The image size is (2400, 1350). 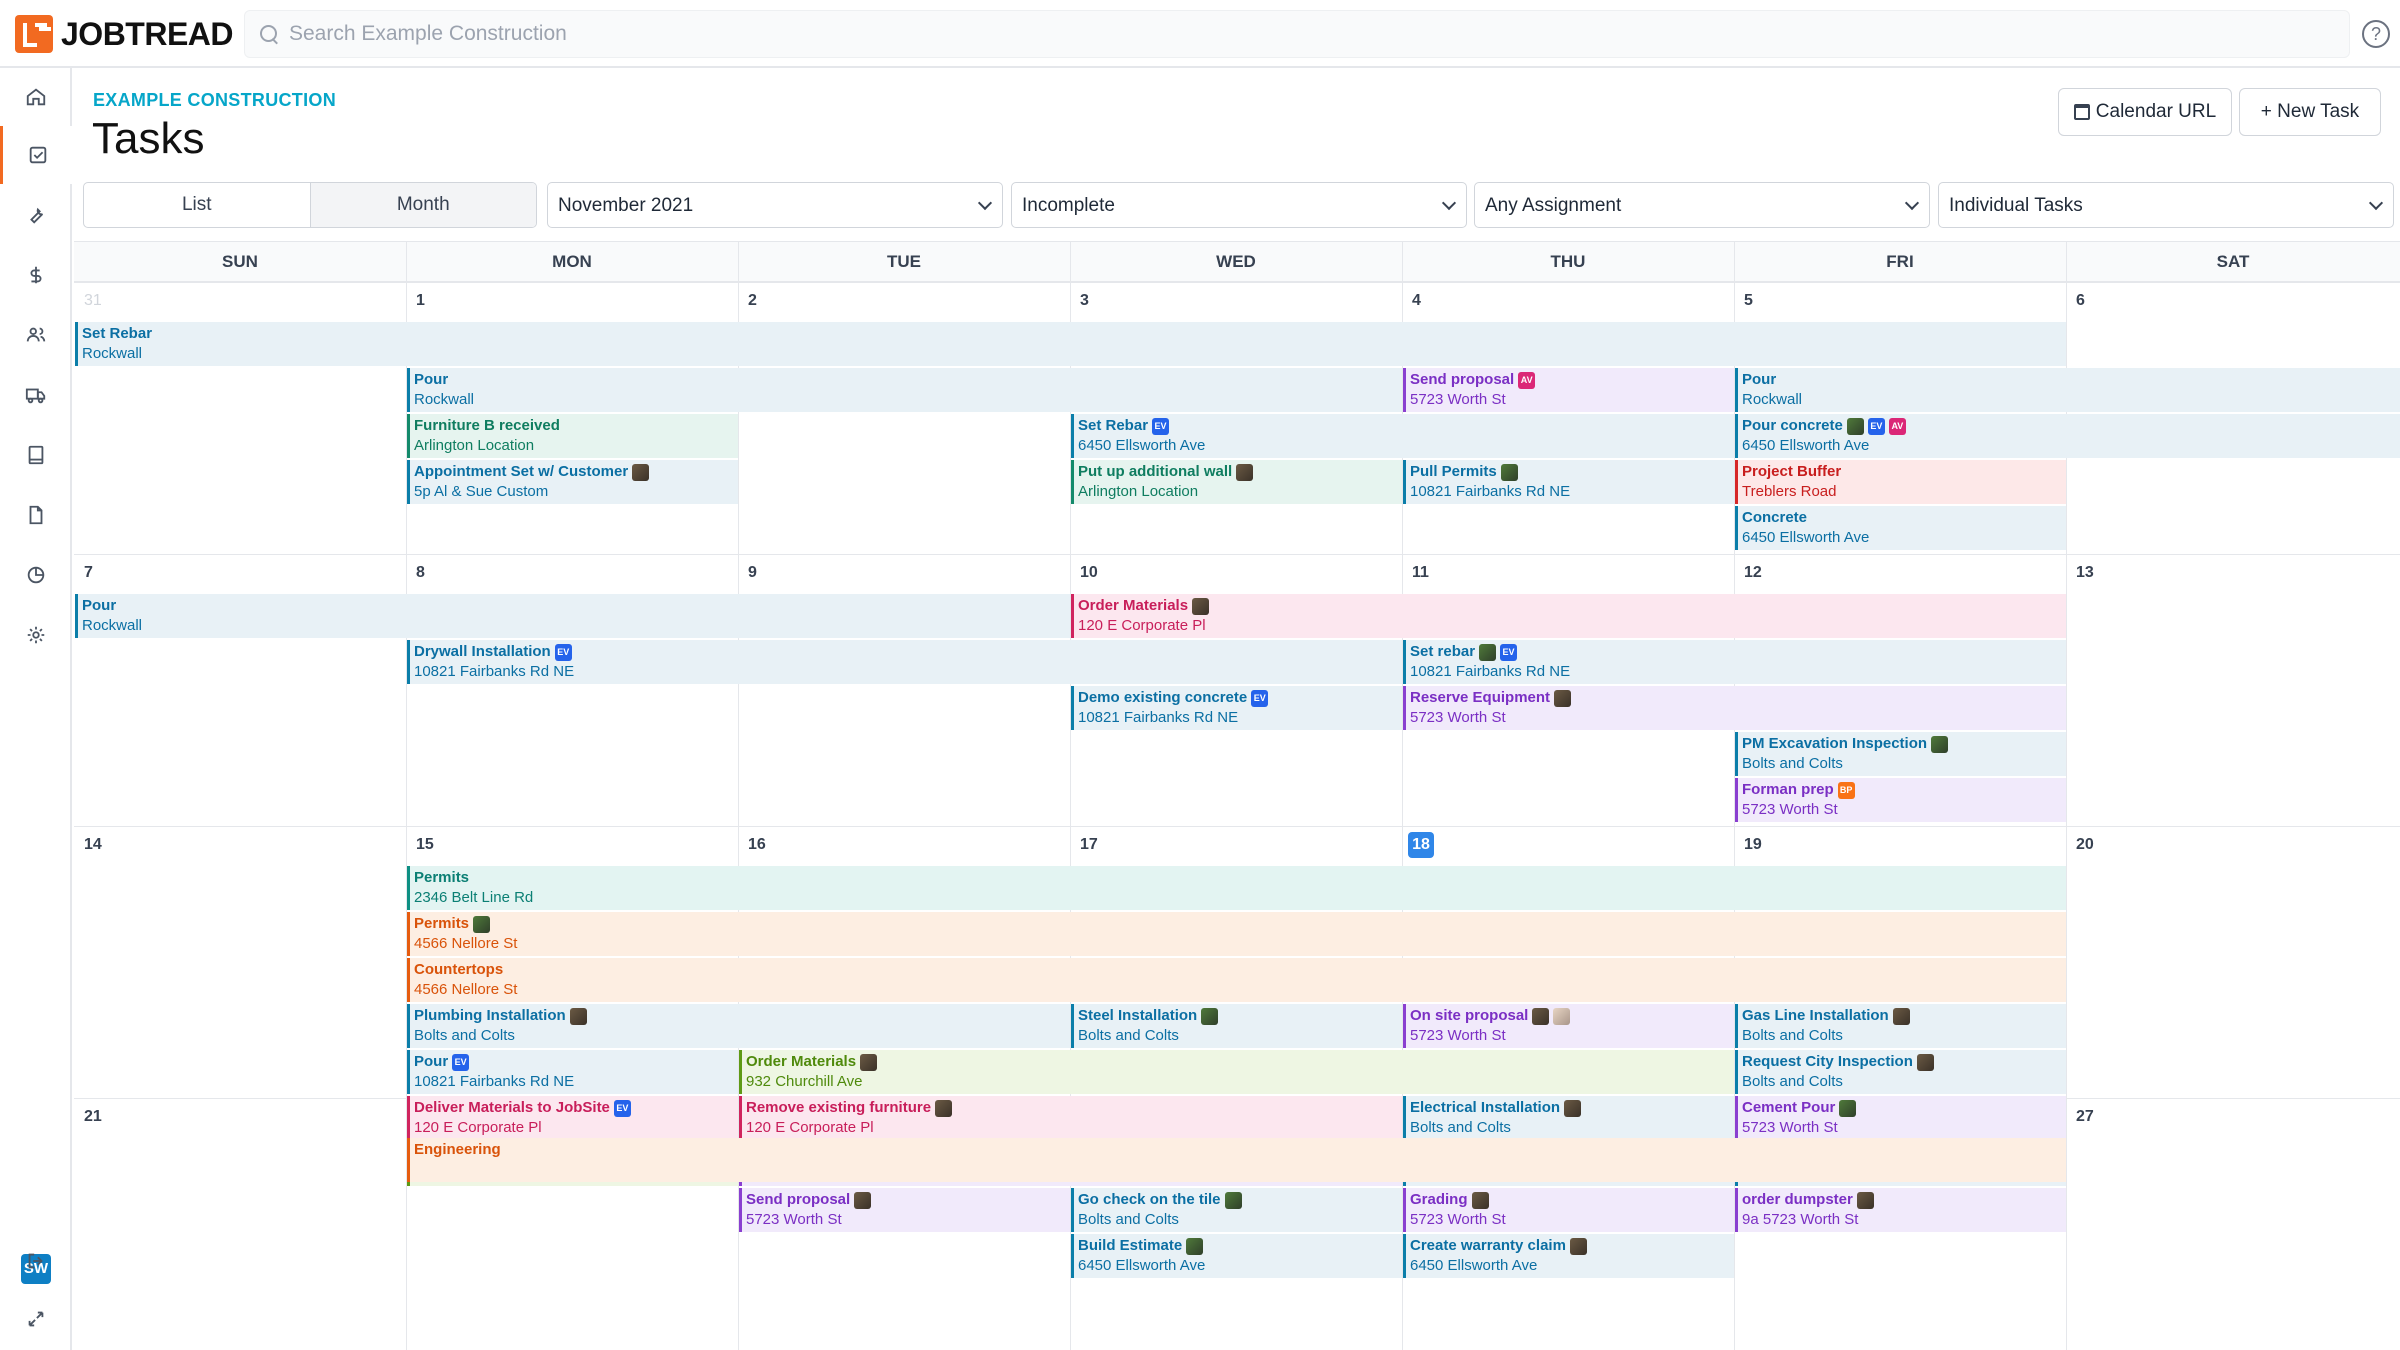 What do you see at coordinates (1900, 800) in the screenshot?
I see `task-event: Forman prep BP 5723 Worth St` at bounding box center [1900, 800].